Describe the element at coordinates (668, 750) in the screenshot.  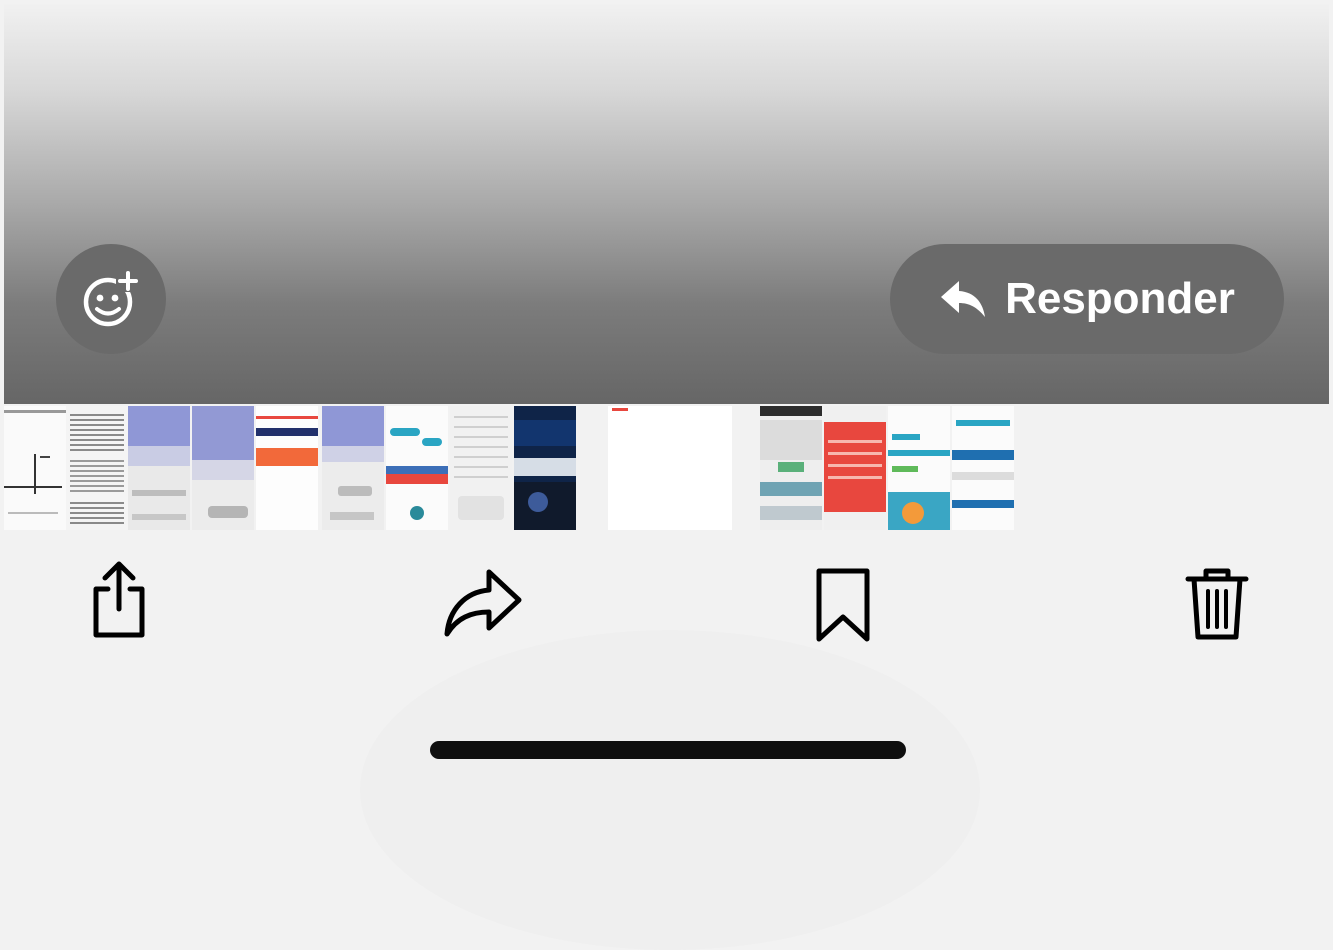
I see `home-indicator` at that location.